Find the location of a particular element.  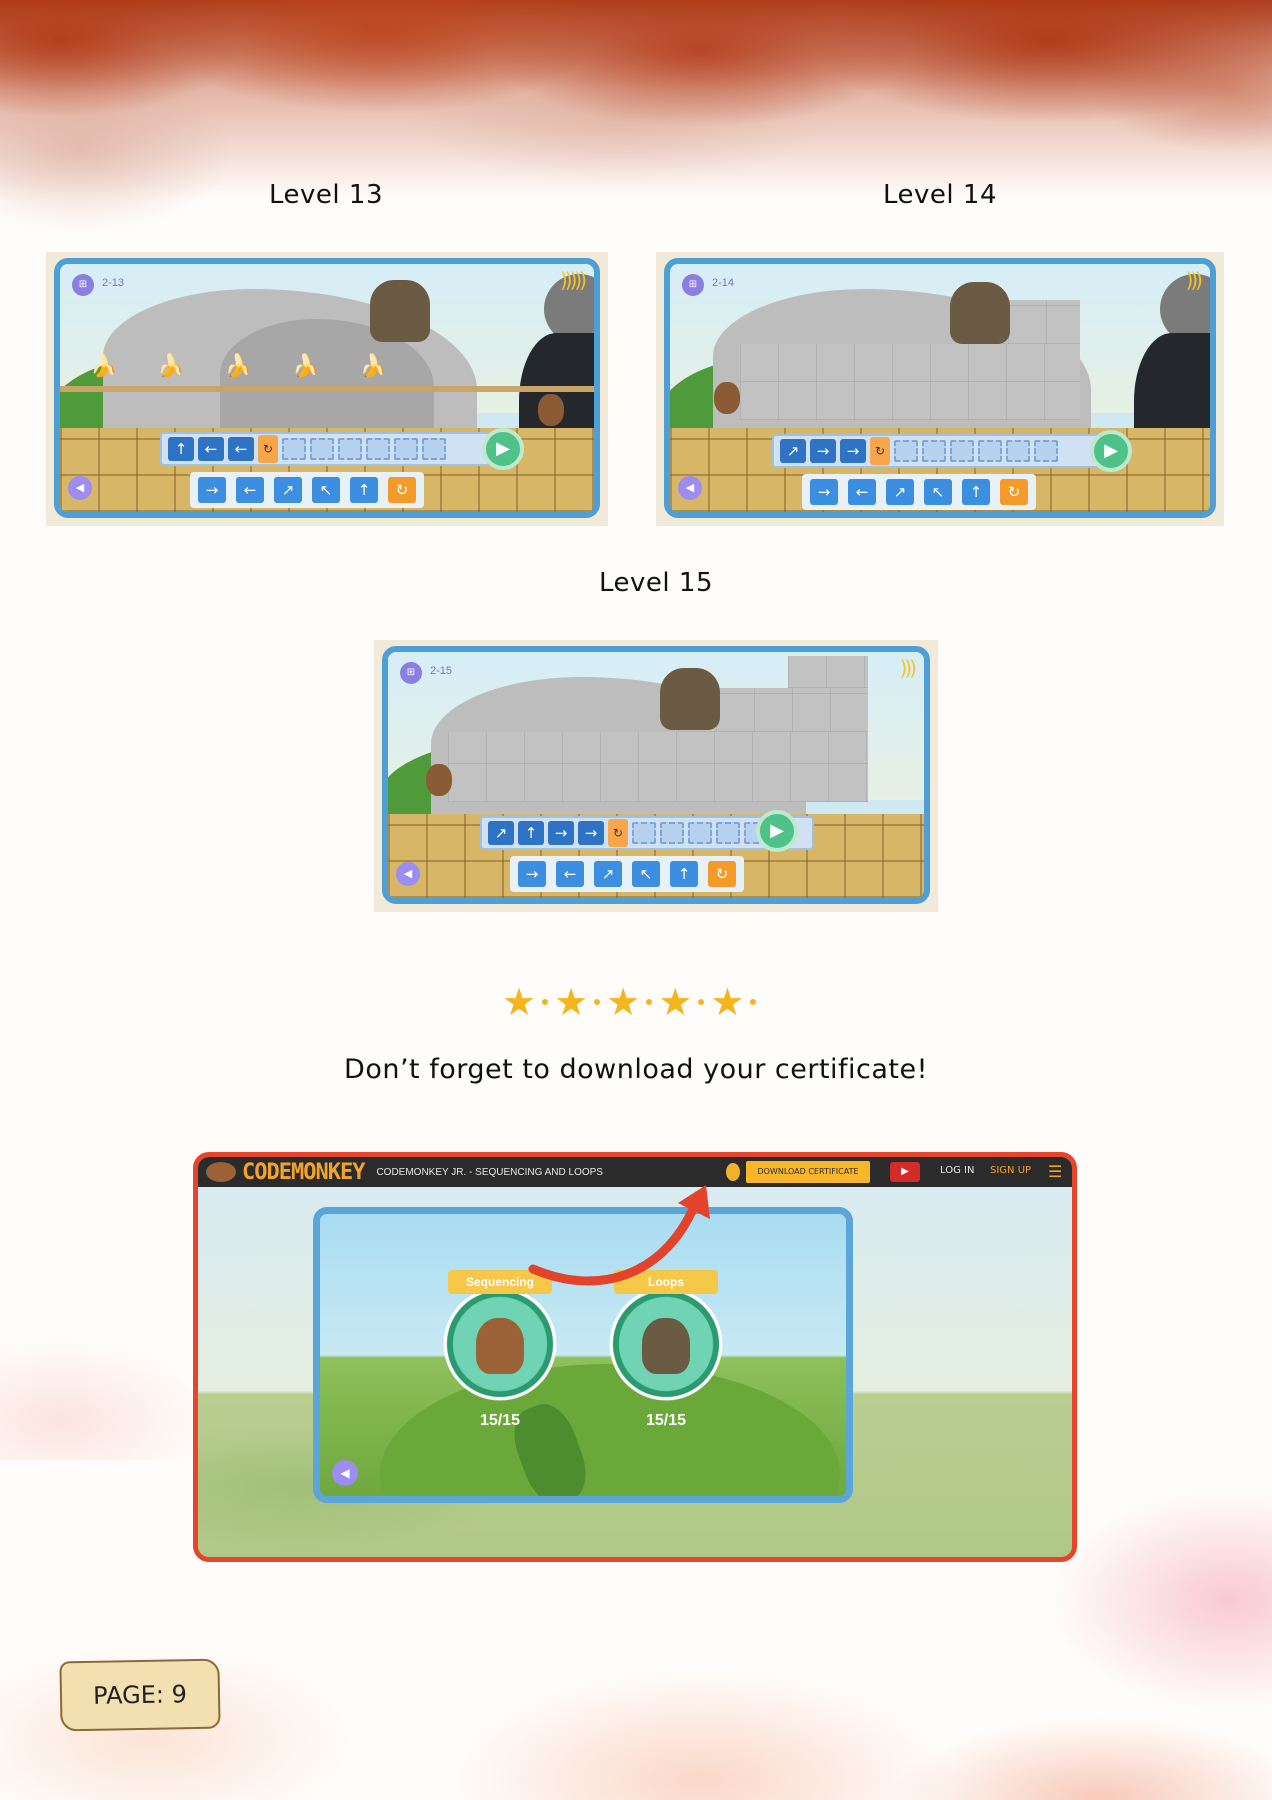

banana-counter: ))))) is located at coordinates (573, 280).